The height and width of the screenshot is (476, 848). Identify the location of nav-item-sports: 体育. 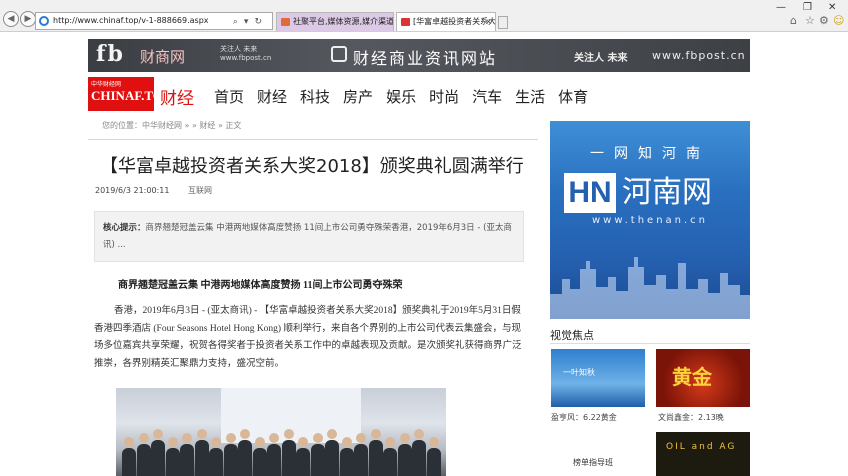
(573, 96).